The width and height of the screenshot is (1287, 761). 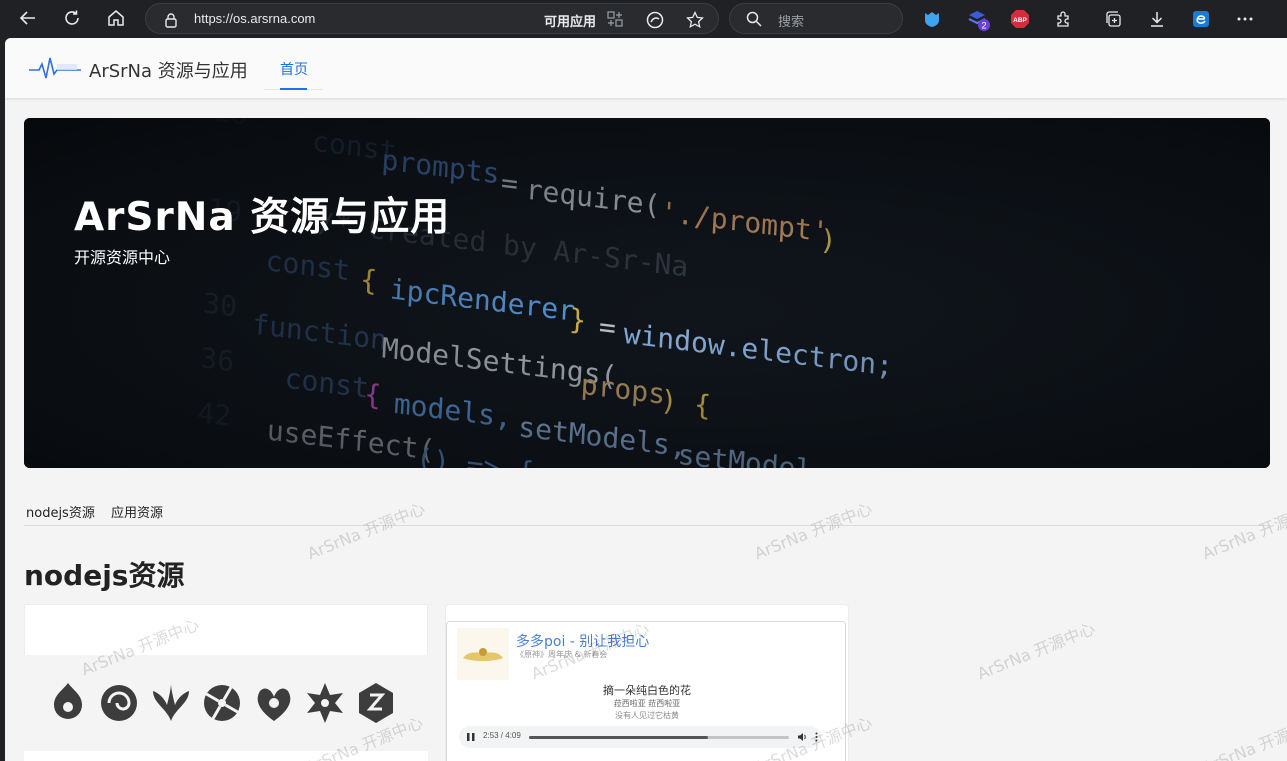 I want to click on stack-extension-icon: 2, so click(x=979, y=21).